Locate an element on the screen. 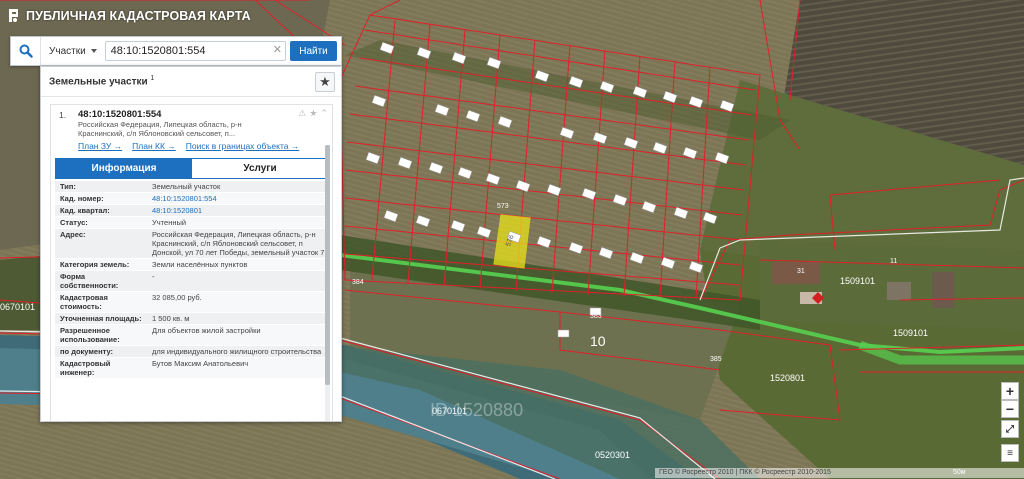  table-row: Форма собственности: - is located at coordinates (192, 281).